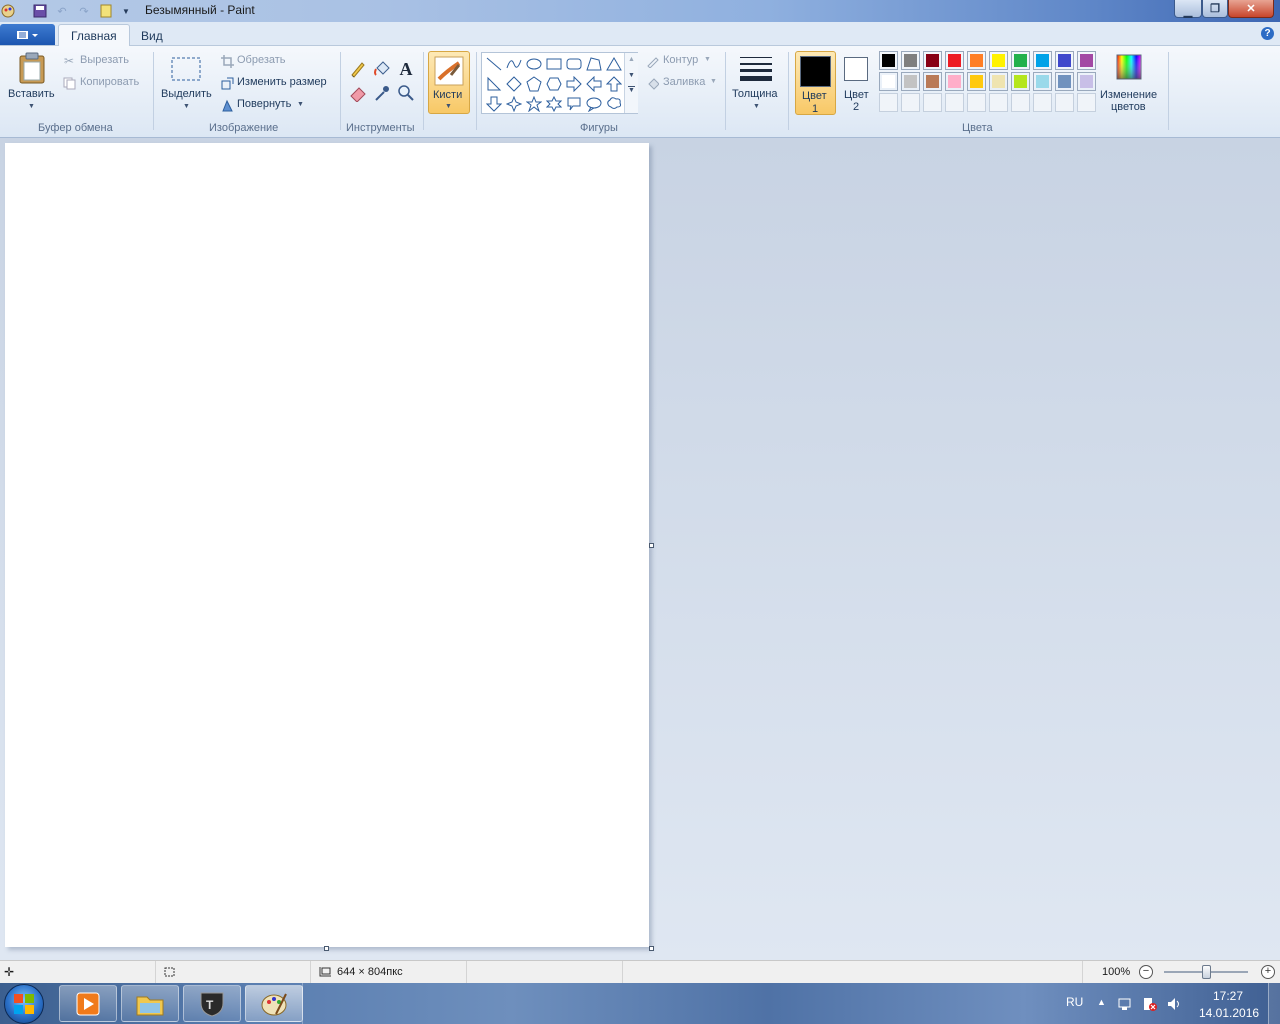 This screenshot has height=1024, width=1280. I want to click on hexagon-shape-icon, so click(554, 84).